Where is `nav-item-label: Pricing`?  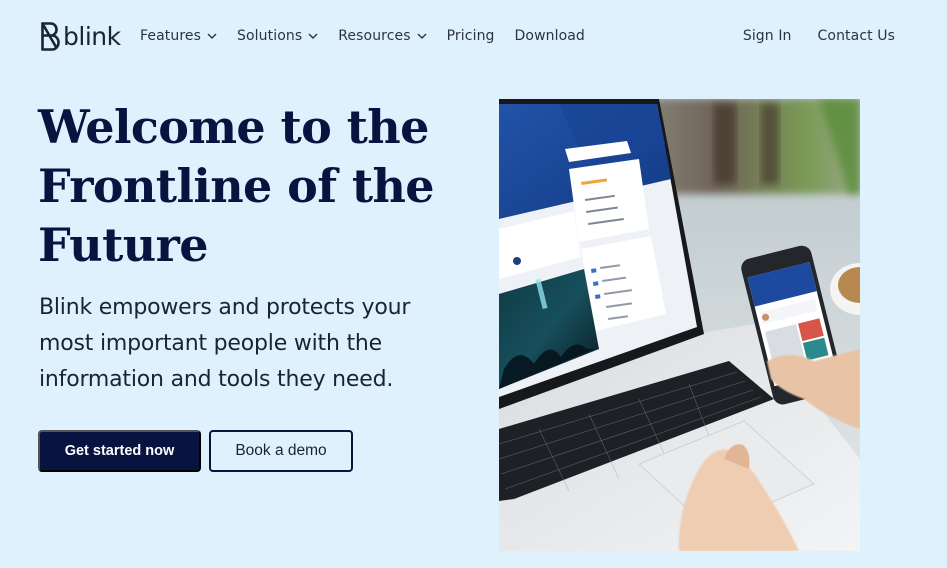 nav-item-label: Pricing is located at coordinates (470, 36).